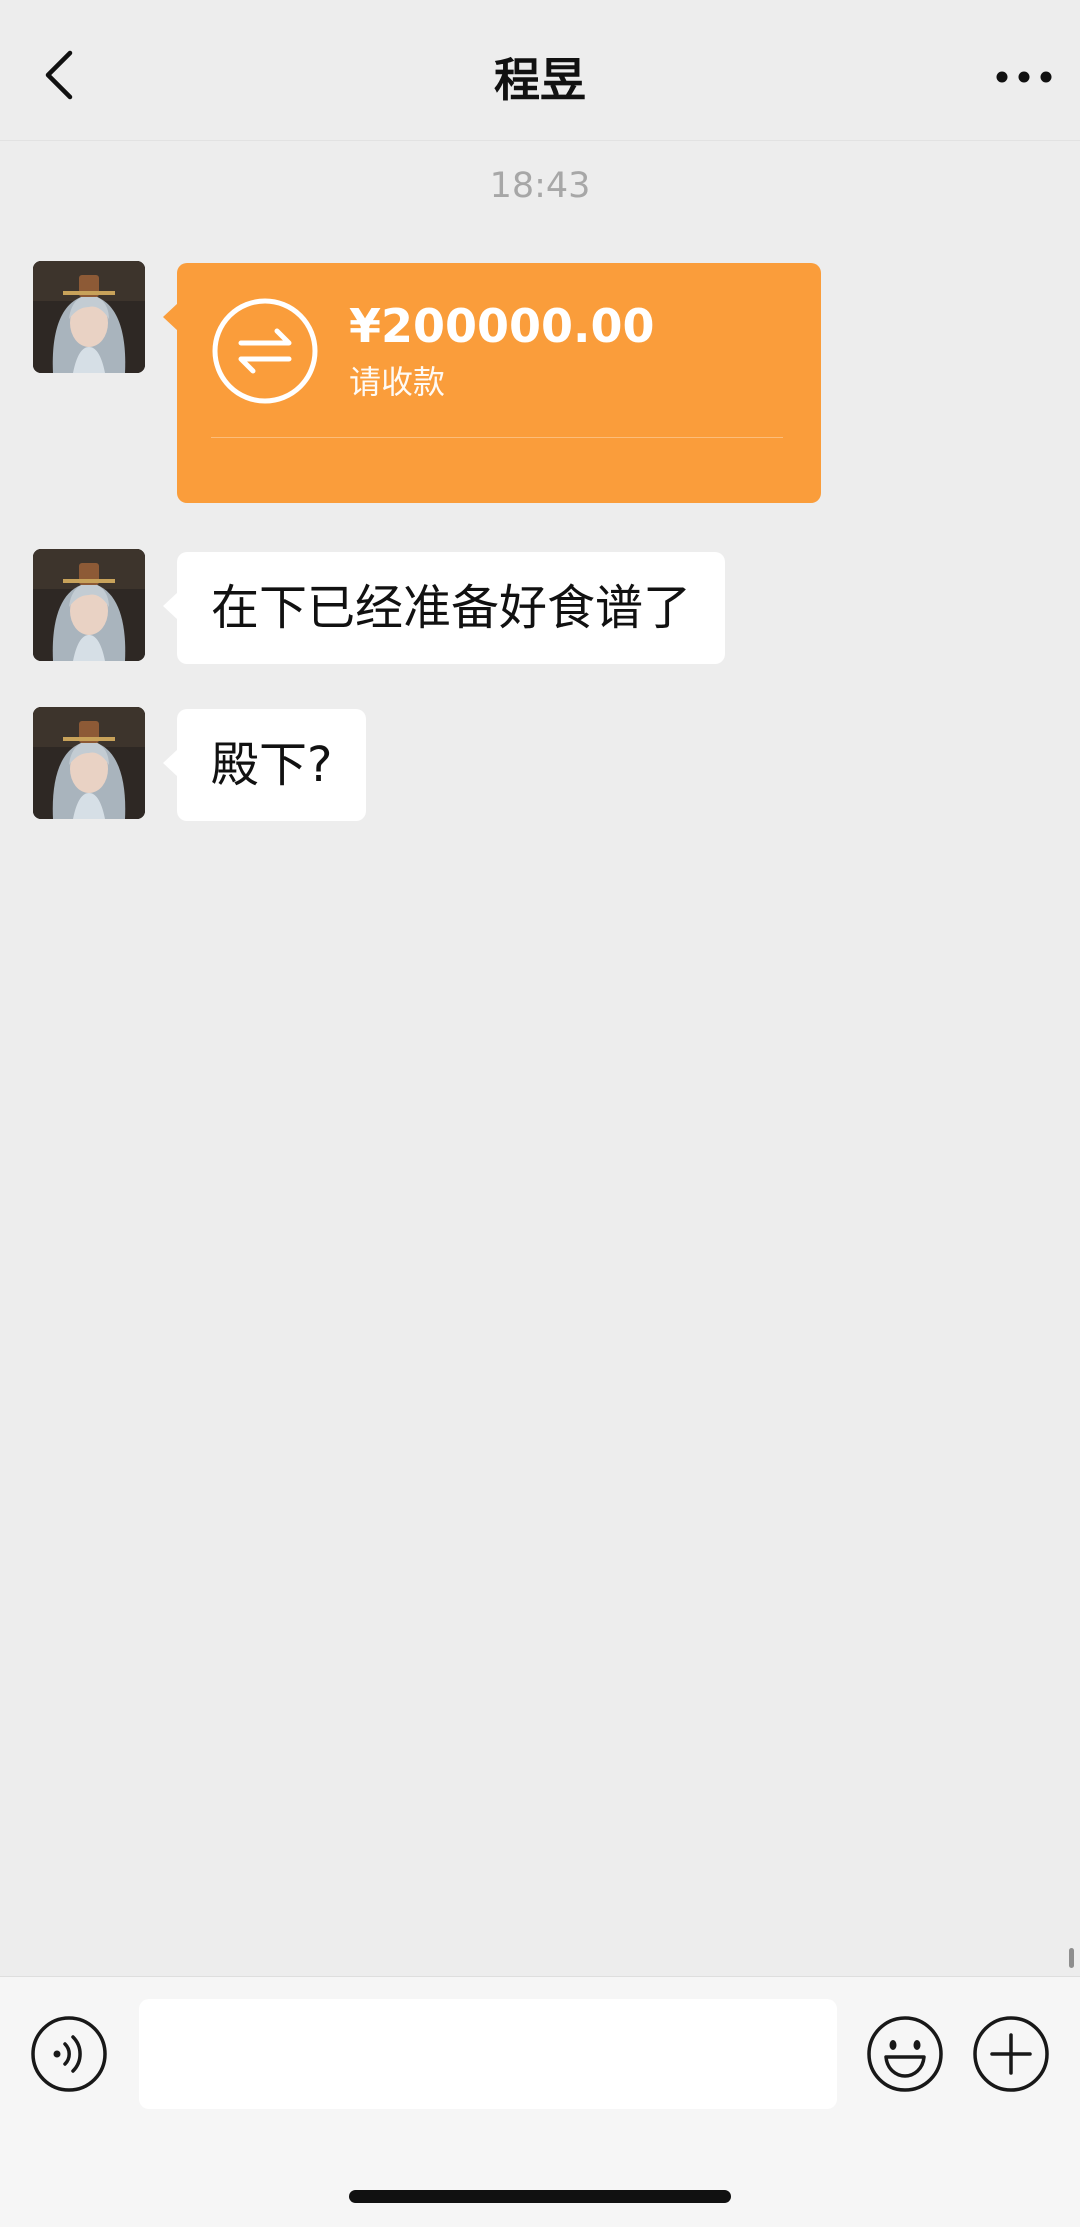 The image size is (1080, 2227). What do you see at coordinates (540, 186) in the screenshot?
I see `message-timestamp: 18:43` at bounding box center [540, 186].